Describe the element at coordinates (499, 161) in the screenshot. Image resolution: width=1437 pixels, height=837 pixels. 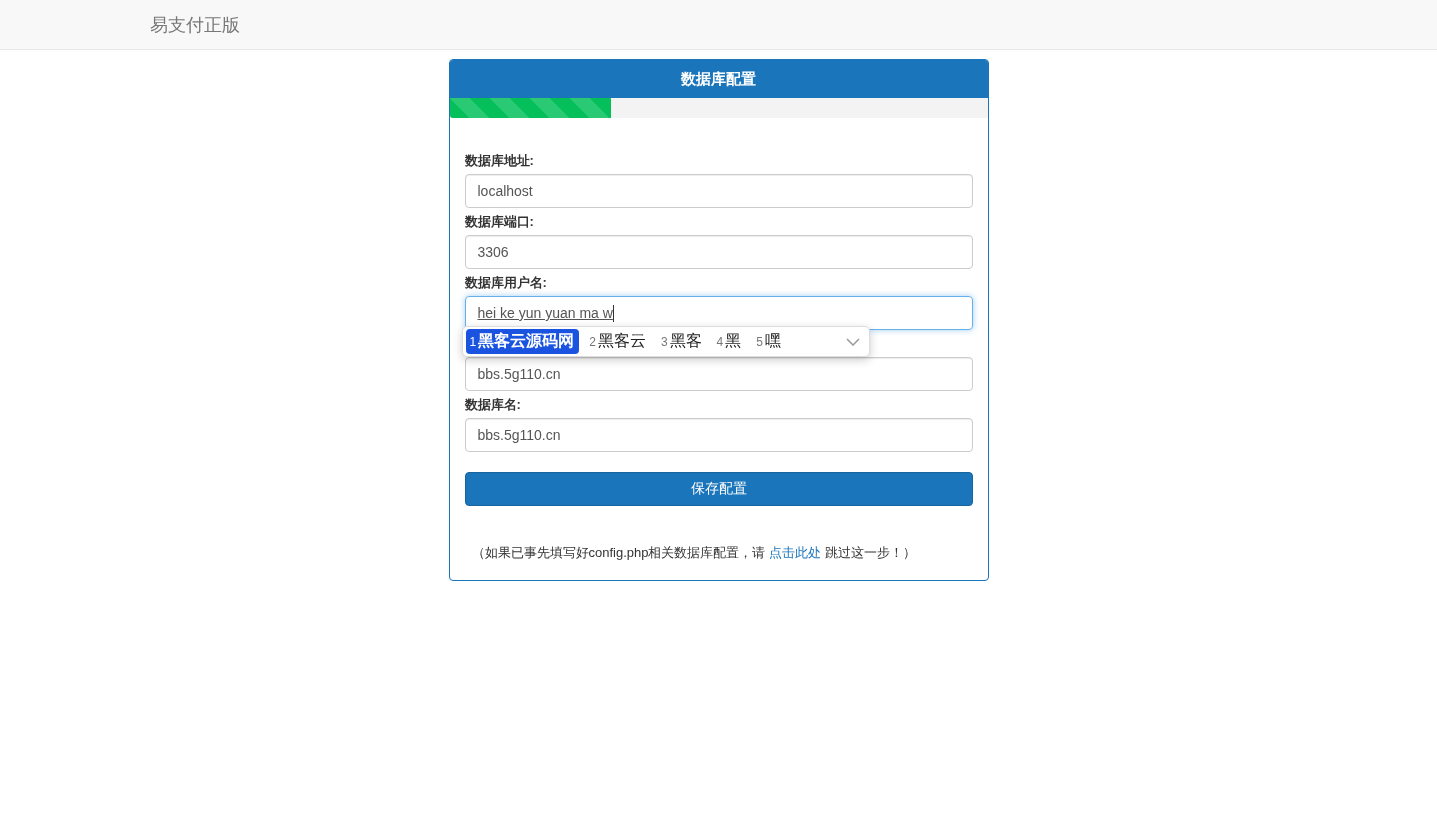
I see `field-label: 数据库地址:` at that location.